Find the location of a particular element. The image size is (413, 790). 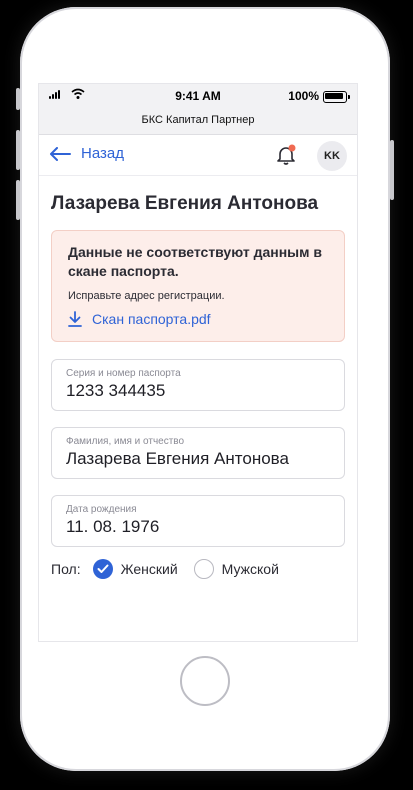

back-button: Назад is located at coordinates (86, 153).